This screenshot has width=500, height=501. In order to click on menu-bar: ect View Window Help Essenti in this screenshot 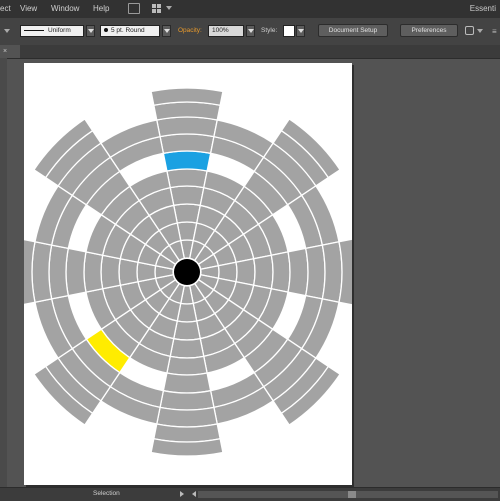, I will do `click(250, 9)`.